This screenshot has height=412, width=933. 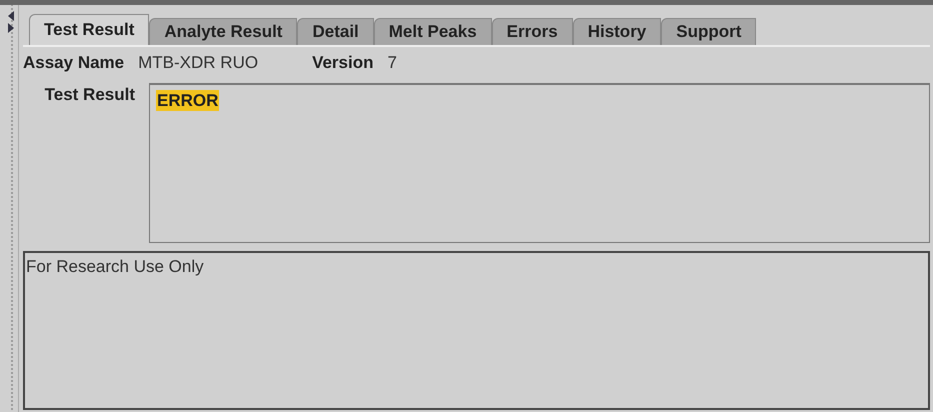 I want to click on tab: Errors, so click(x=532, y=31).